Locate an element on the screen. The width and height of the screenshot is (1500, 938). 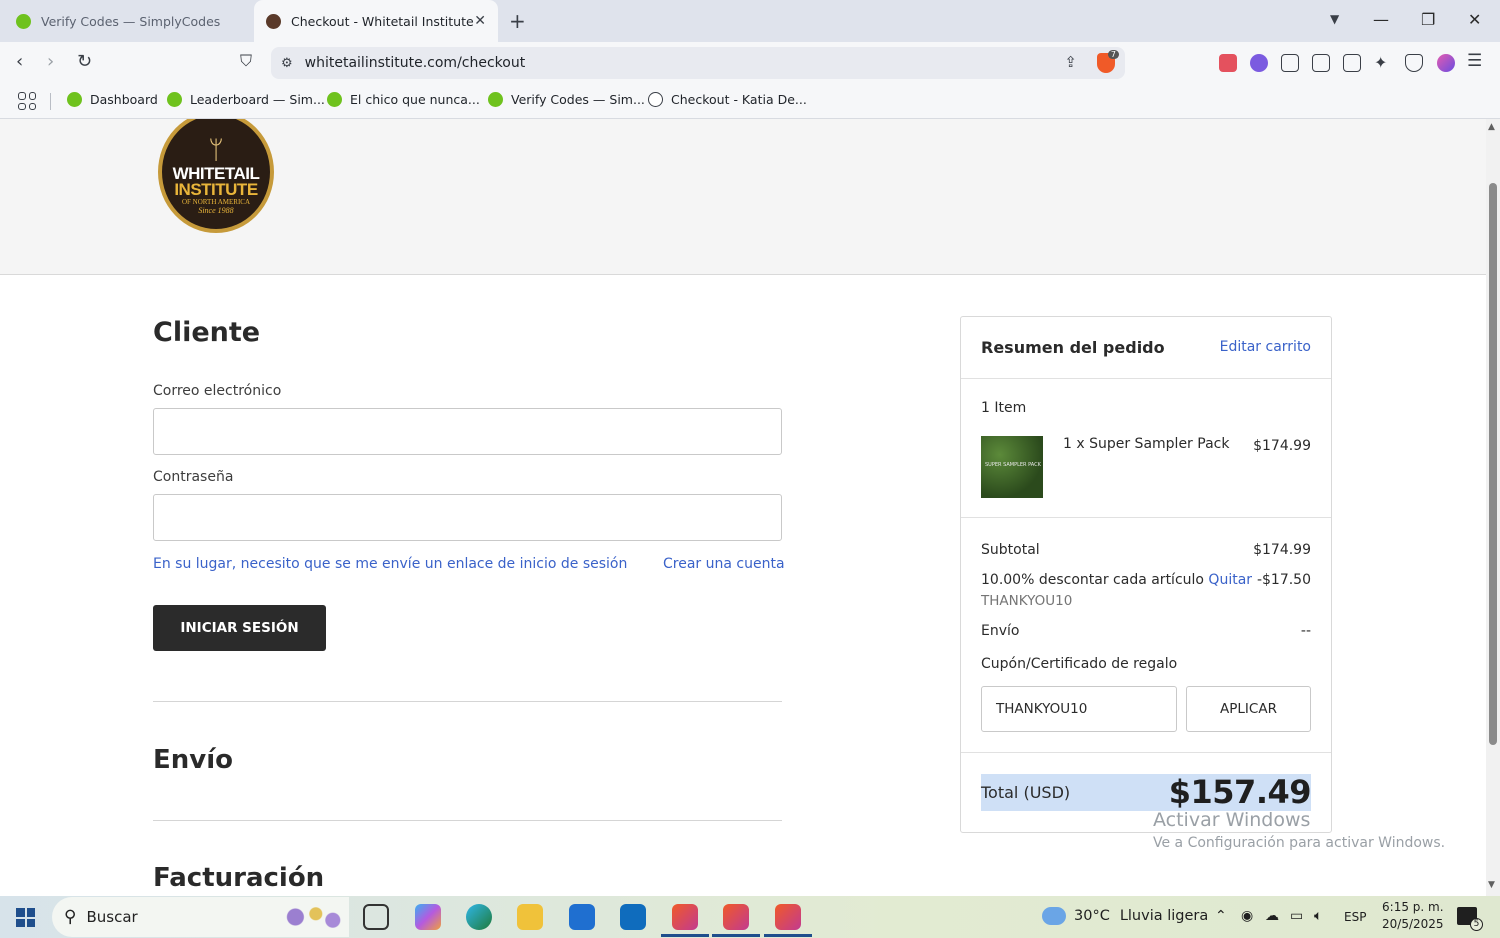
wallet-icon is located at coordinates (1352, 63).